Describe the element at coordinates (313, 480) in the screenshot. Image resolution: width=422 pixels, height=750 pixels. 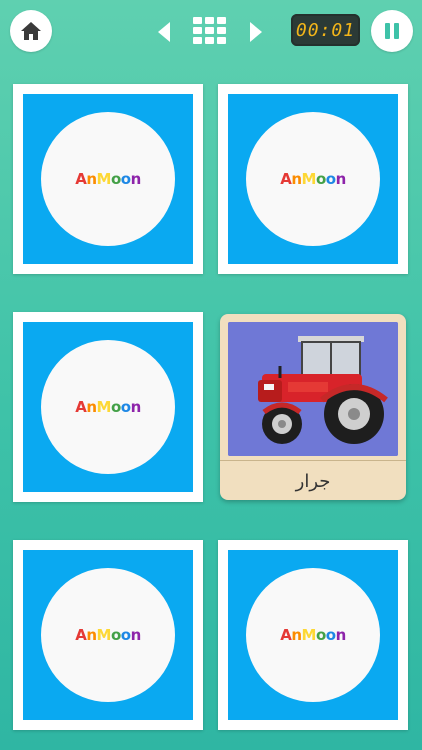
I see `card-caption: جرار` at that location.